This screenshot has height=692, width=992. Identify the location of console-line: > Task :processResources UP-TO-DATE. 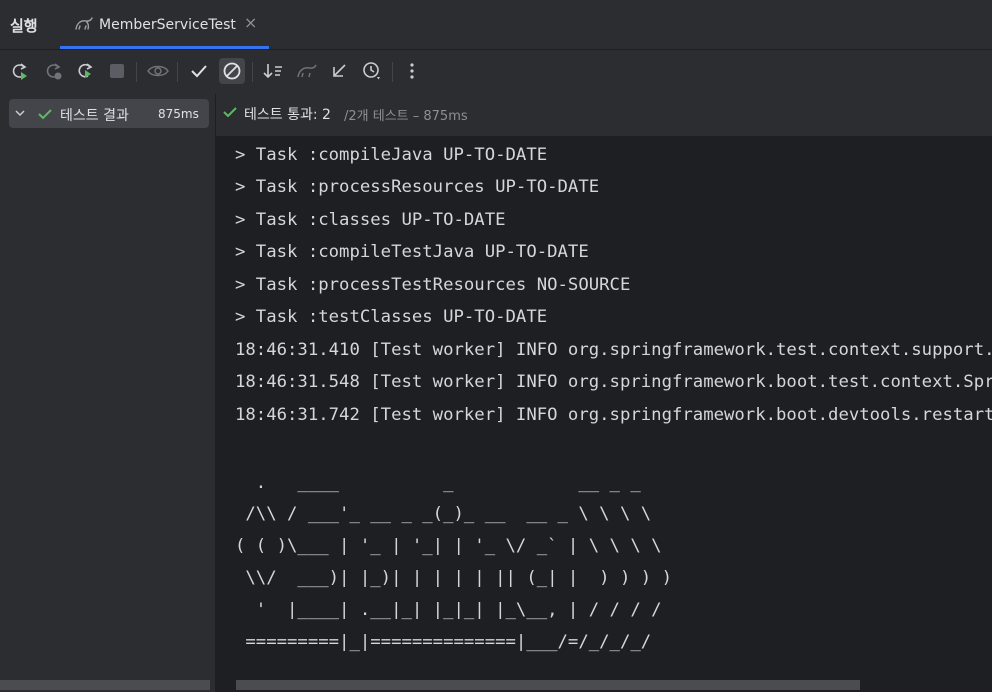
(417, 187).